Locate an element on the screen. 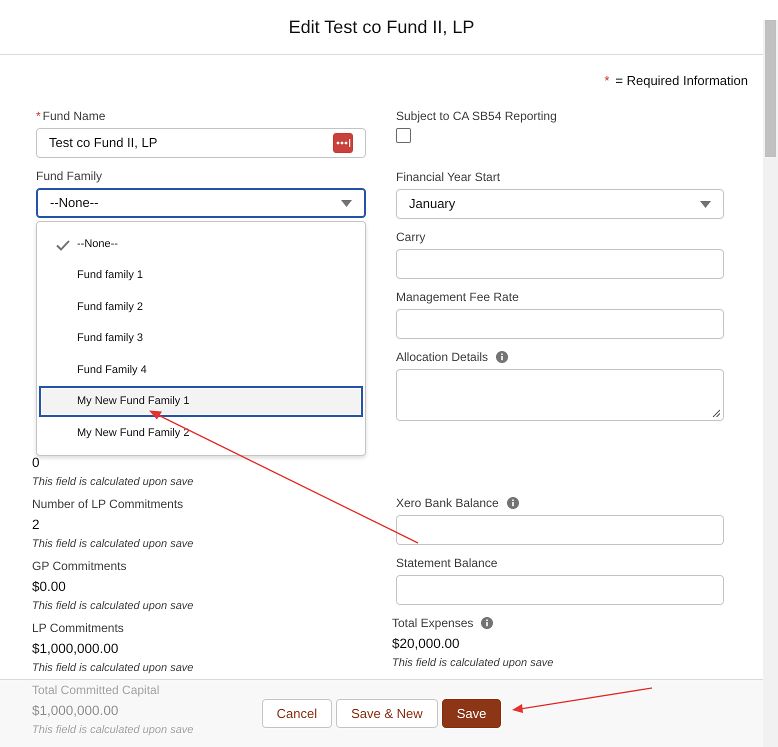  dropdown-option: --None-- is located at coordinates (201, 244).